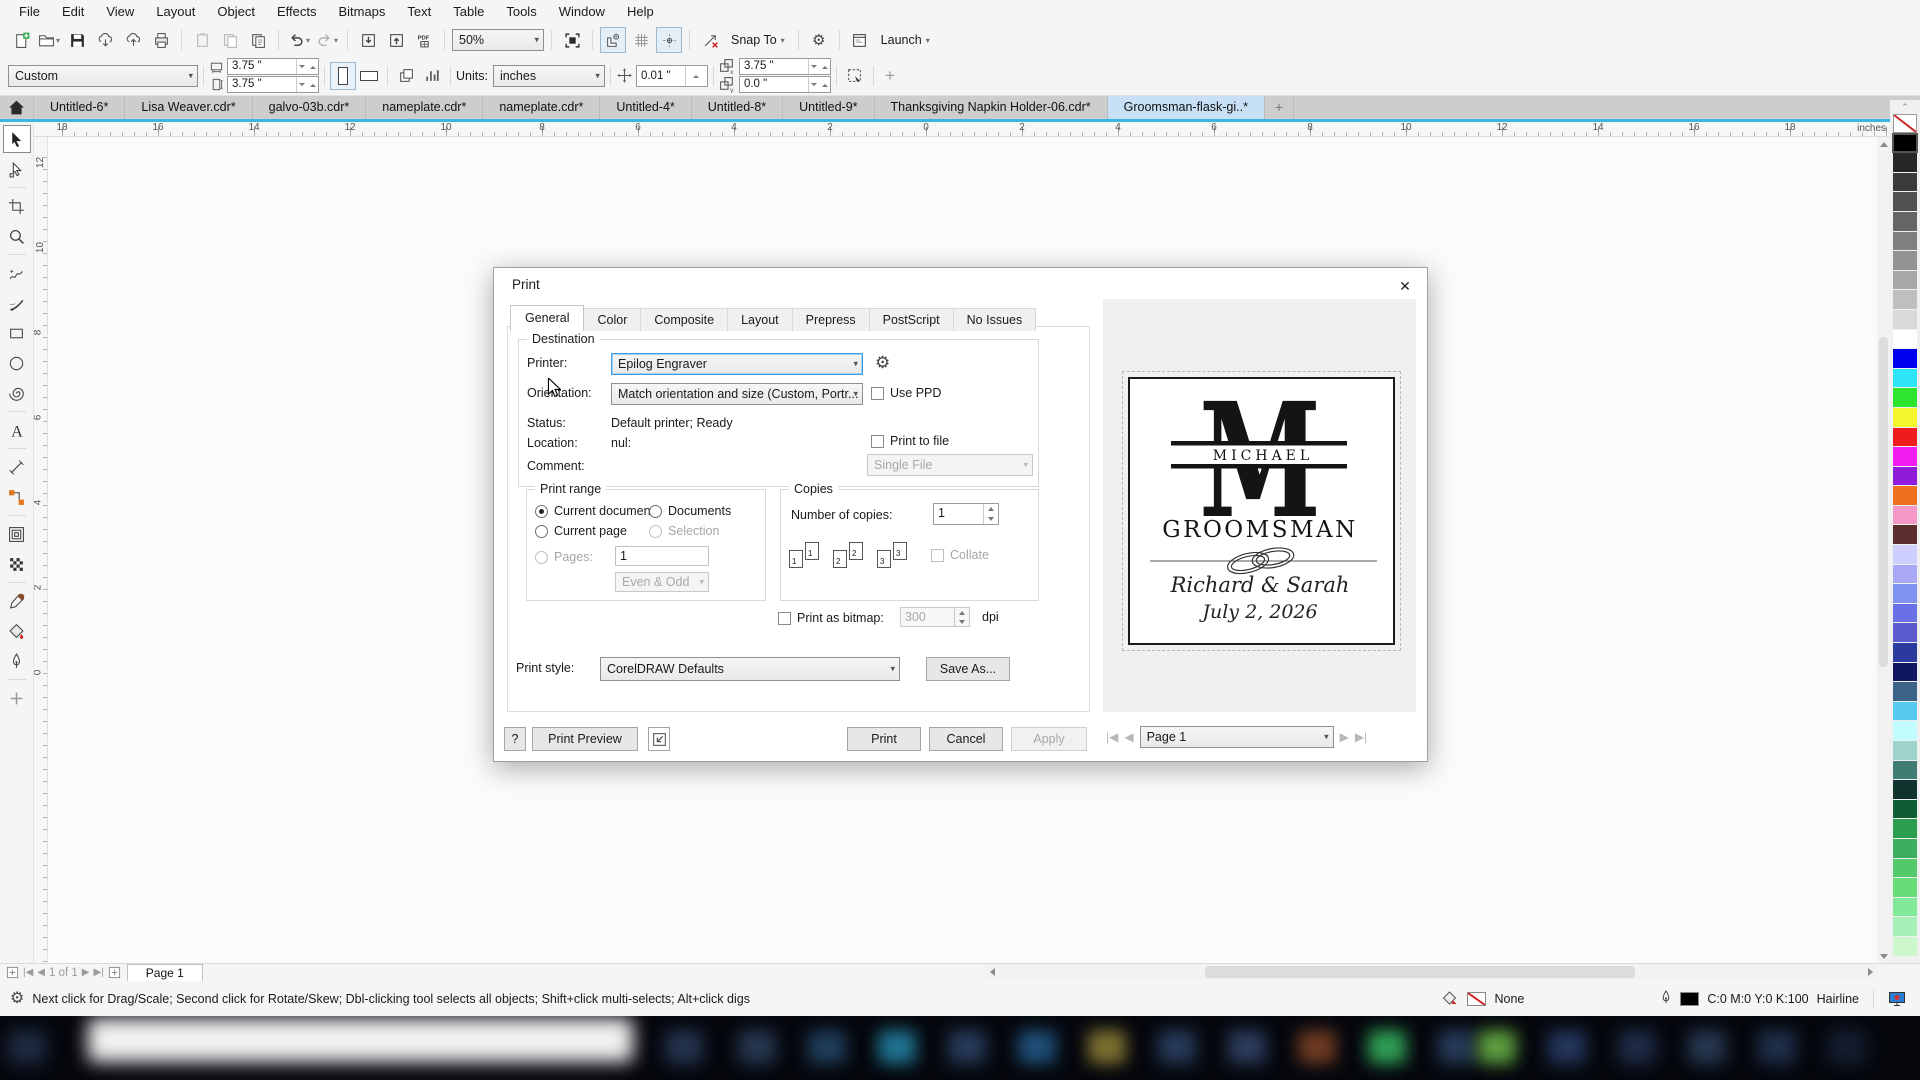  I want to click on menu-window: Window, so click(582, 12).